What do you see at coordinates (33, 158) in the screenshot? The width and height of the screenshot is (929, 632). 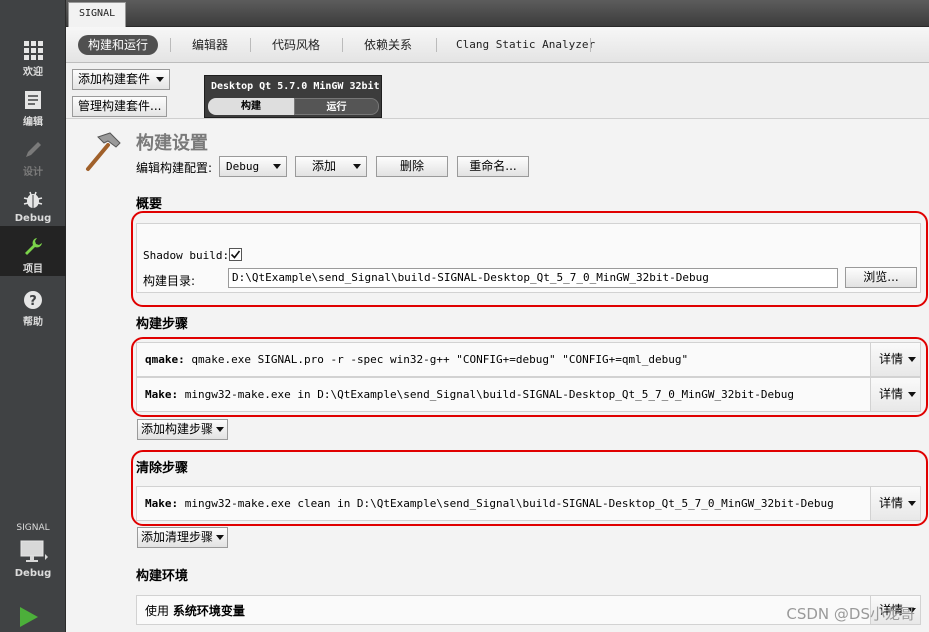 I see `mode-design: 设计` at bounding box center [33, 158].